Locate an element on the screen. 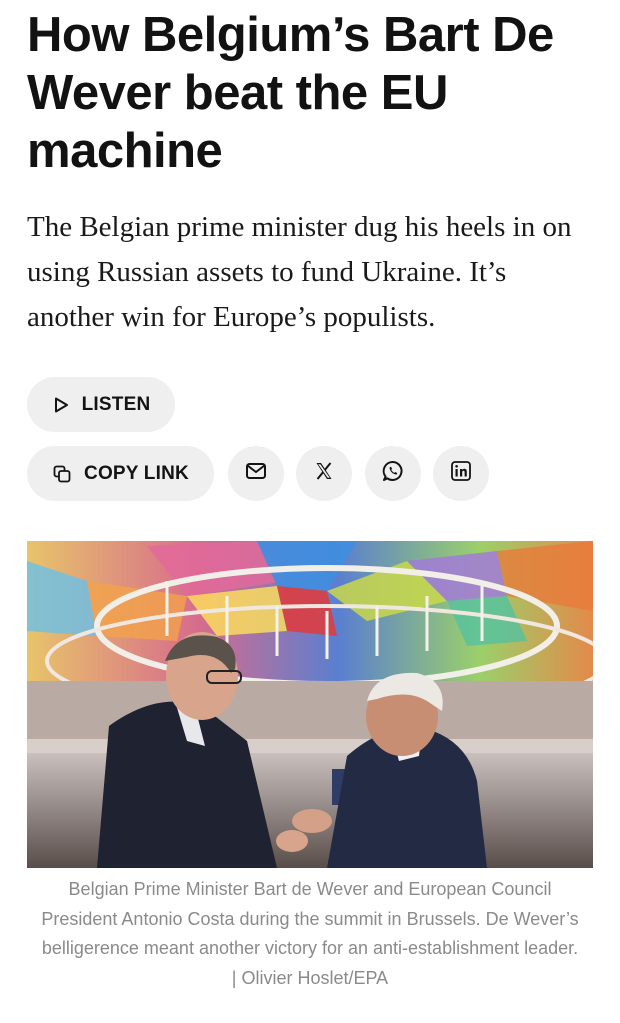 This screenshot has height=1023, width=620. share-x-button is located at coordinates (324, 473).